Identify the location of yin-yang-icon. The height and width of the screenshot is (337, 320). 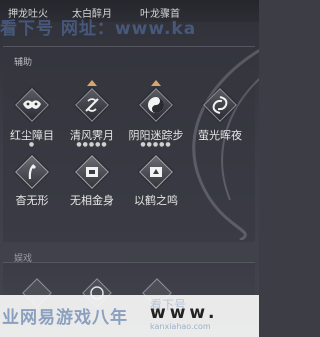
(156, 105).